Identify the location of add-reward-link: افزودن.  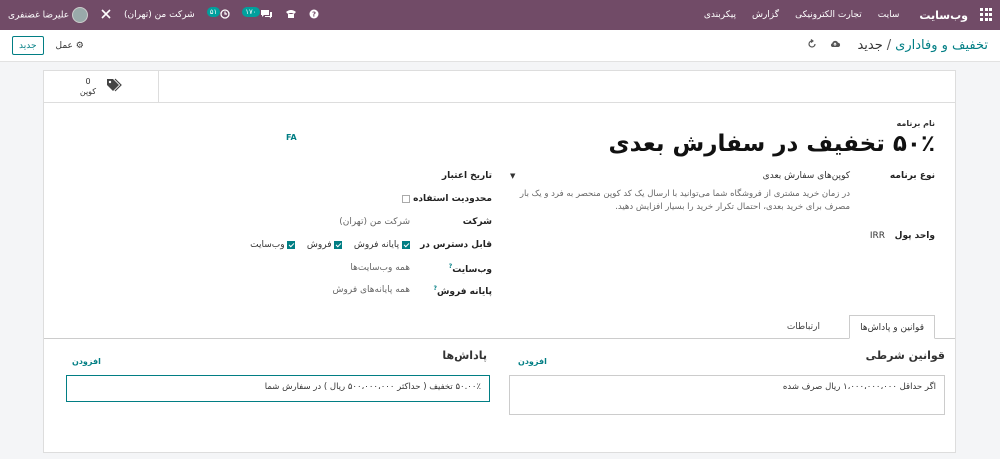
(86, 361).